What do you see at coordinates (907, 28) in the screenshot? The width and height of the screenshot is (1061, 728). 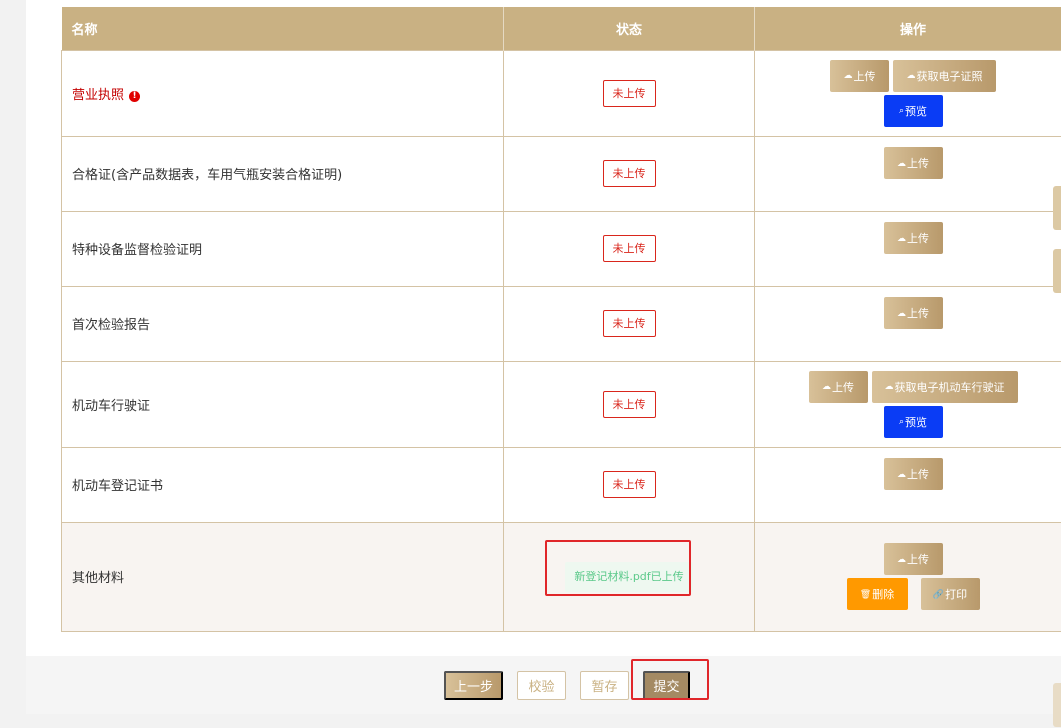 I see `header-ops: 操作` at bounding box center [907, 28].